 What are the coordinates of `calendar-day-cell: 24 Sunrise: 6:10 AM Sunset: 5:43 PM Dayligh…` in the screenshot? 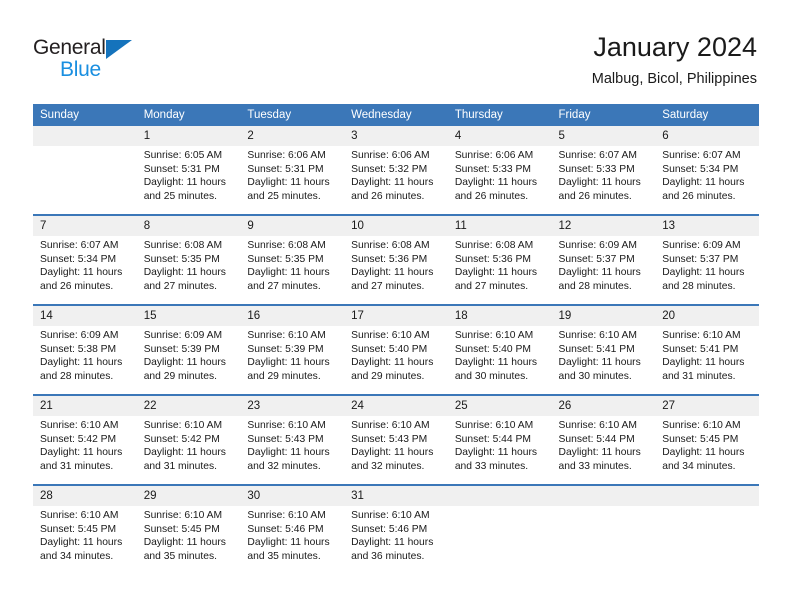 It's located at (396, 440).